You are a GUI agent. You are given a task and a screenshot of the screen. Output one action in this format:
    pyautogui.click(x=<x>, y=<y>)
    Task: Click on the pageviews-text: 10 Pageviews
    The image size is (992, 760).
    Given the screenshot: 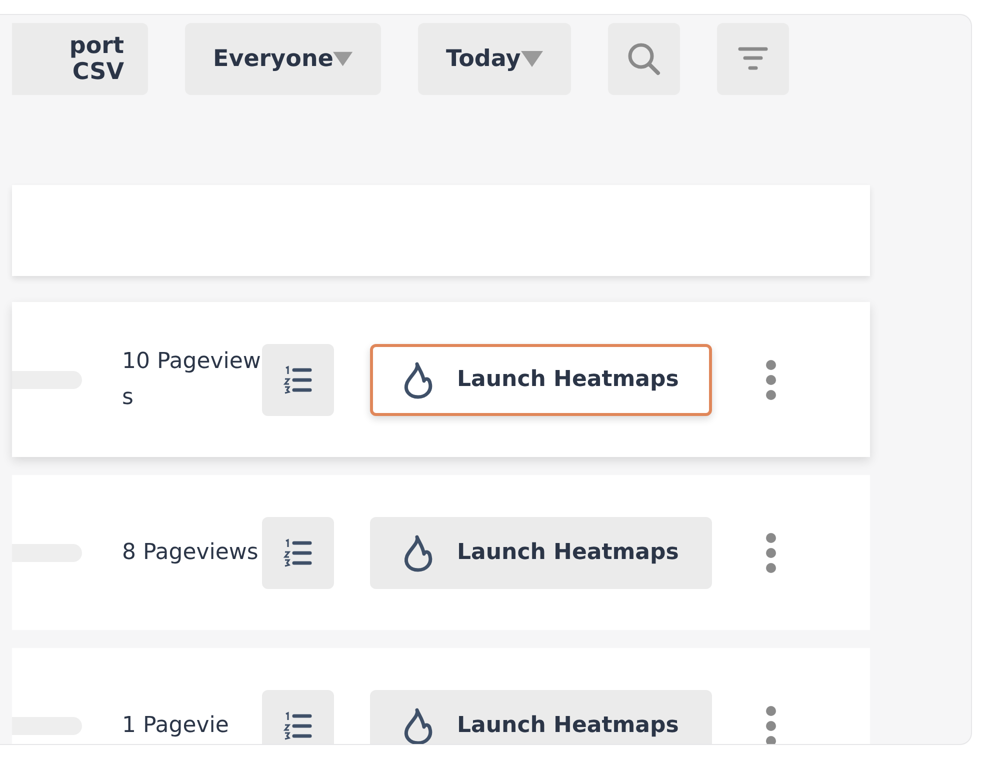 What is the action you would take?
    pyautogui.click(x=192, y=380)
    